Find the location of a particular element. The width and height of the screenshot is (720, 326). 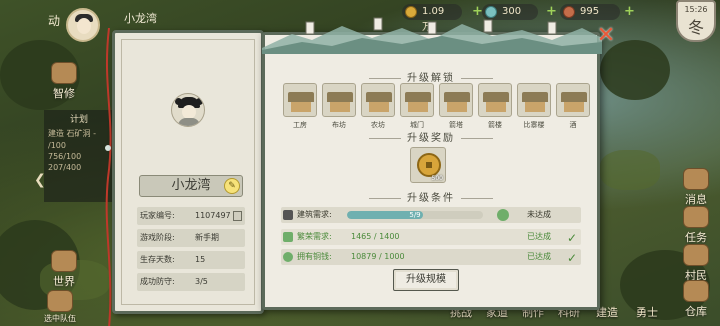

sidebar-button-select-team: 选中队伍 is located at coordinates (60, 307).